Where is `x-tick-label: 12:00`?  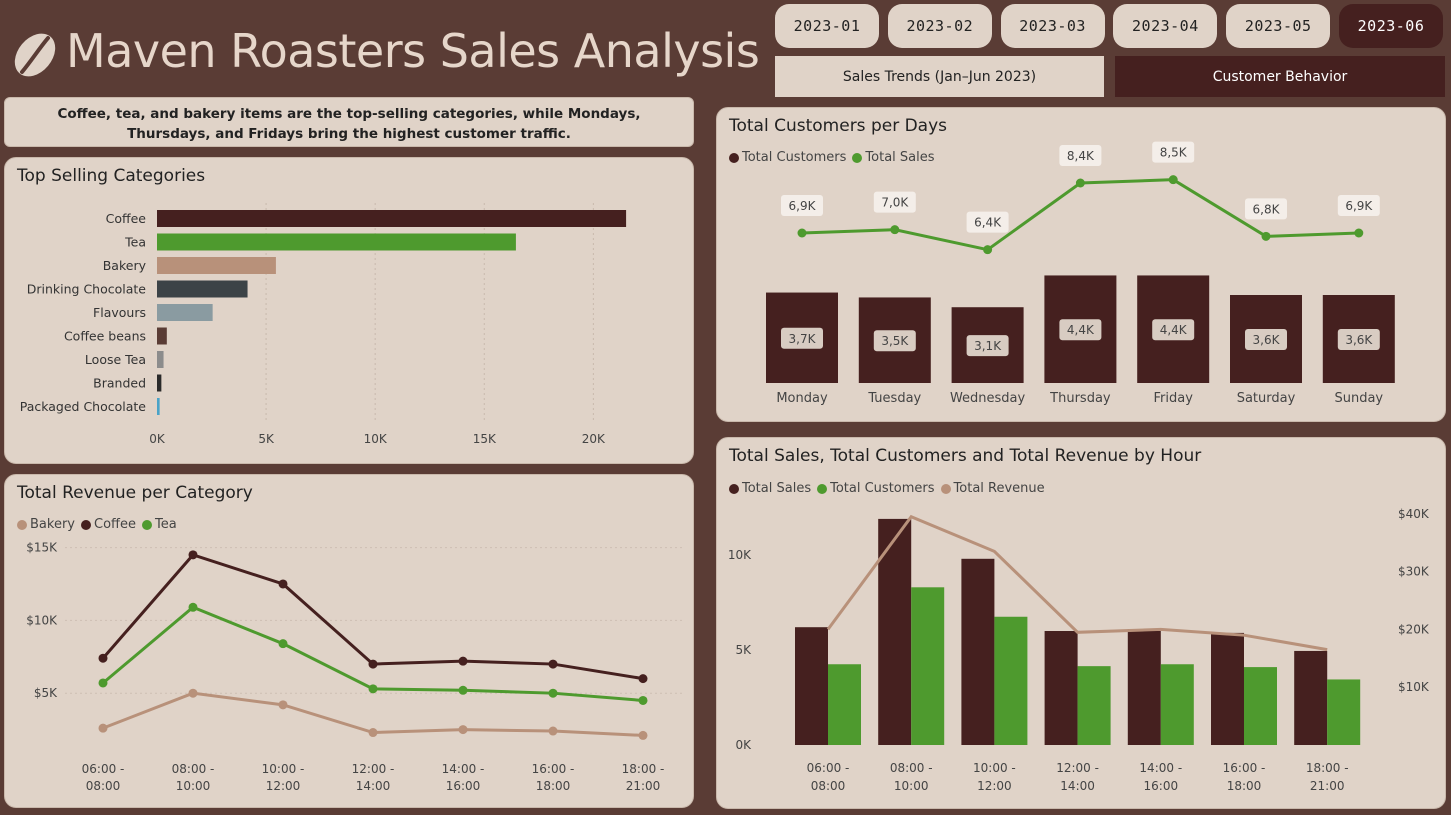
x-tick-label: 12:00 is located at coordinates (994, 786).